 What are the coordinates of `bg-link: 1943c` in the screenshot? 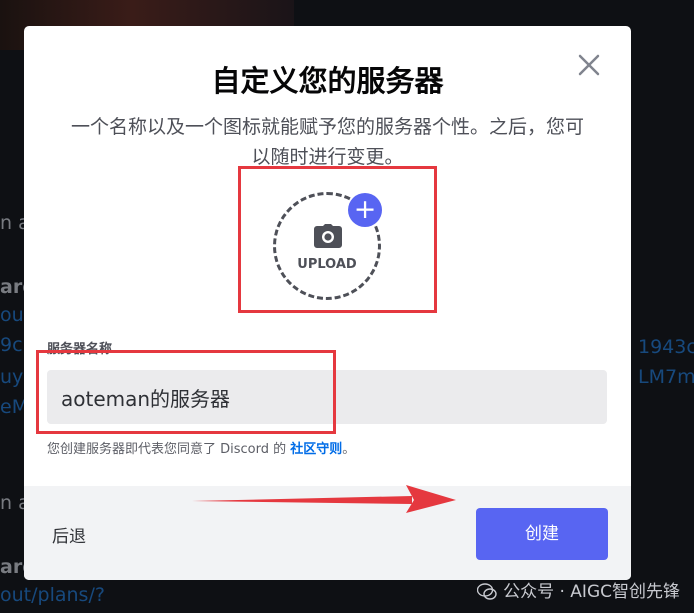 It's located at (666, 347).